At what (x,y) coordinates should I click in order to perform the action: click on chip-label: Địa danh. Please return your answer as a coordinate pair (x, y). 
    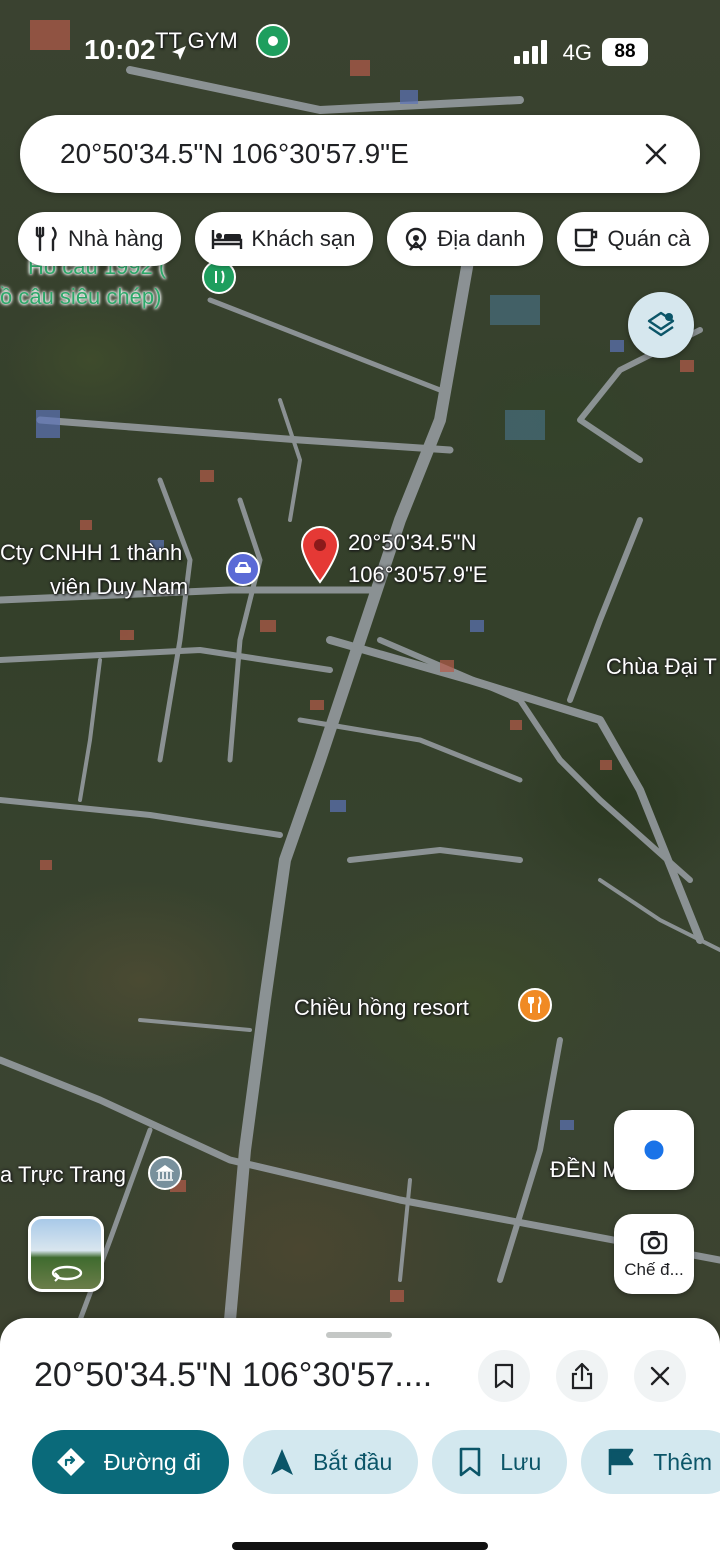
    Looking at the image, I should click on (481, 238).